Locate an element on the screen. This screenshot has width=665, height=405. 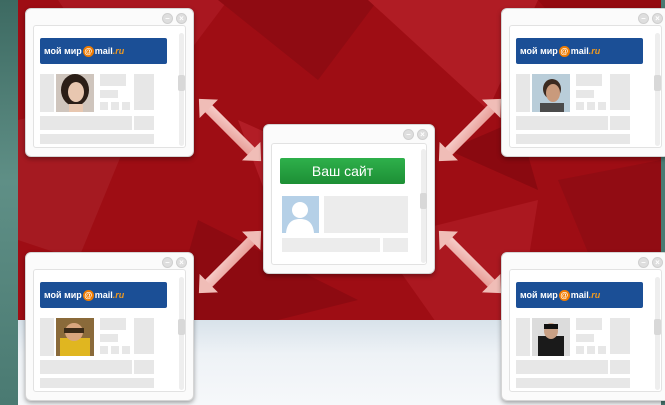
window-bottom-right: – × мой мир @ mail.ru is located at coordinates (583, 326).